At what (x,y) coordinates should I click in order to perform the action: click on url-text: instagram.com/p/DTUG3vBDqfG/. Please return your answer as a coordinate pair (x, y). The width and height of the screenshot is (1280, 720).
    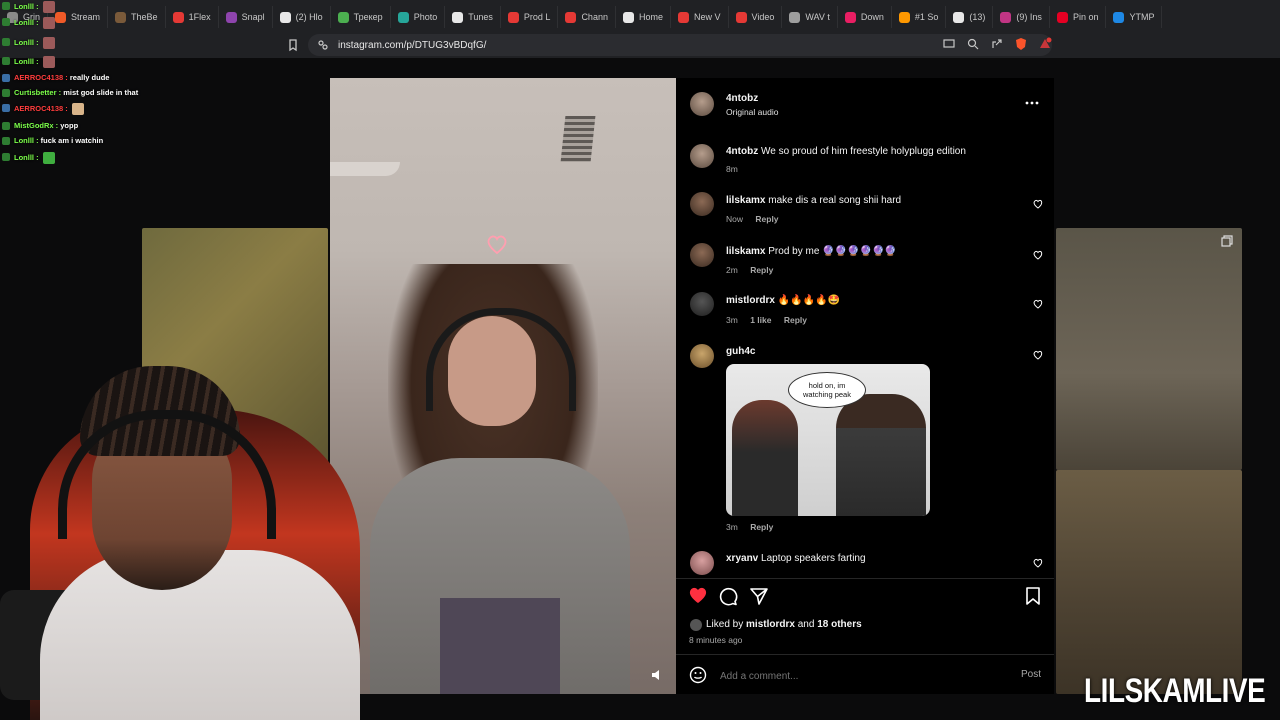
    Looking at the image, I should click on (412, 45).